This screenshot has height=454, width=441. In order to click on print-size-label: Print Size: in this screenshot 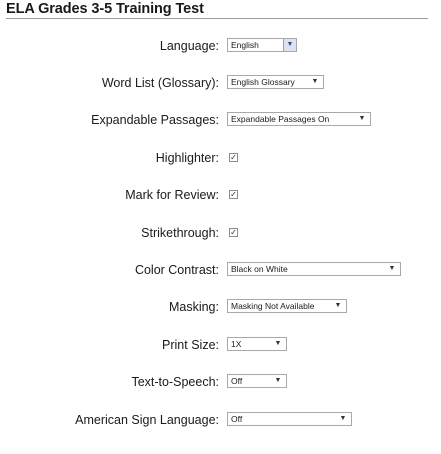, I will do `click(190, 345)`.